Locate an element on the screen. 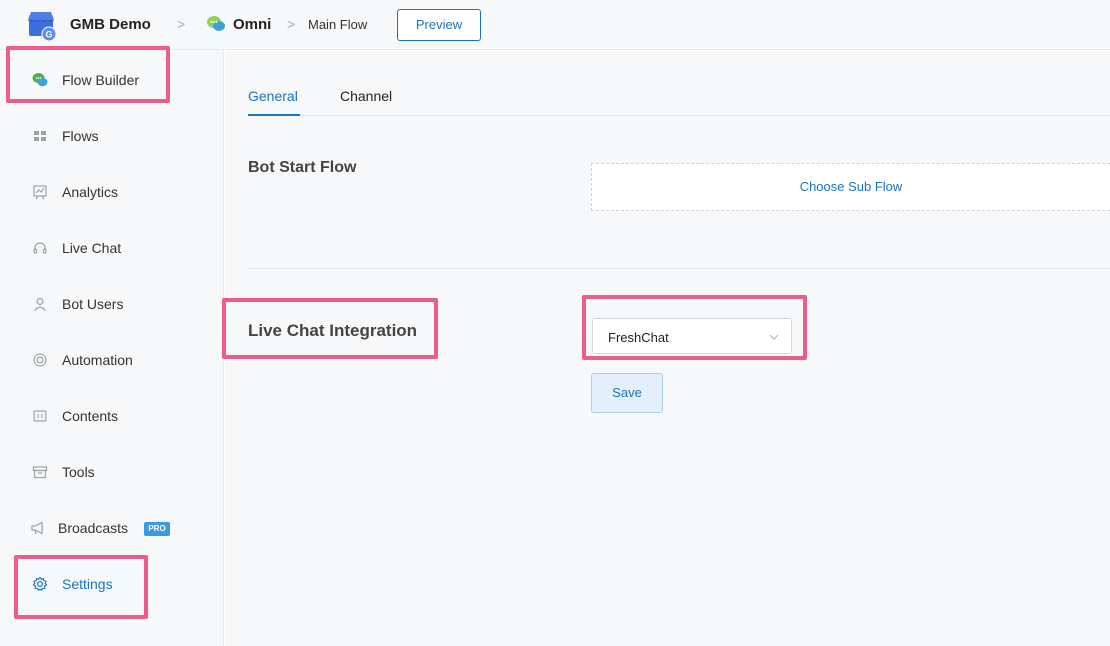 This screenshot has width=1110, height=646. pro-badge: PRO is located at coordinates (157, 529).